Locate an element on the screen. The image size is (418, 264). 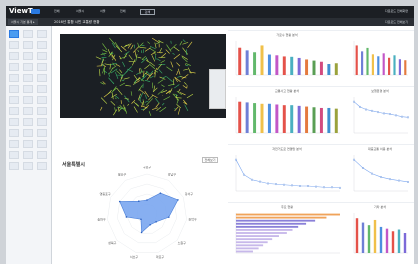
line-series is located at coordinates (381, 109).